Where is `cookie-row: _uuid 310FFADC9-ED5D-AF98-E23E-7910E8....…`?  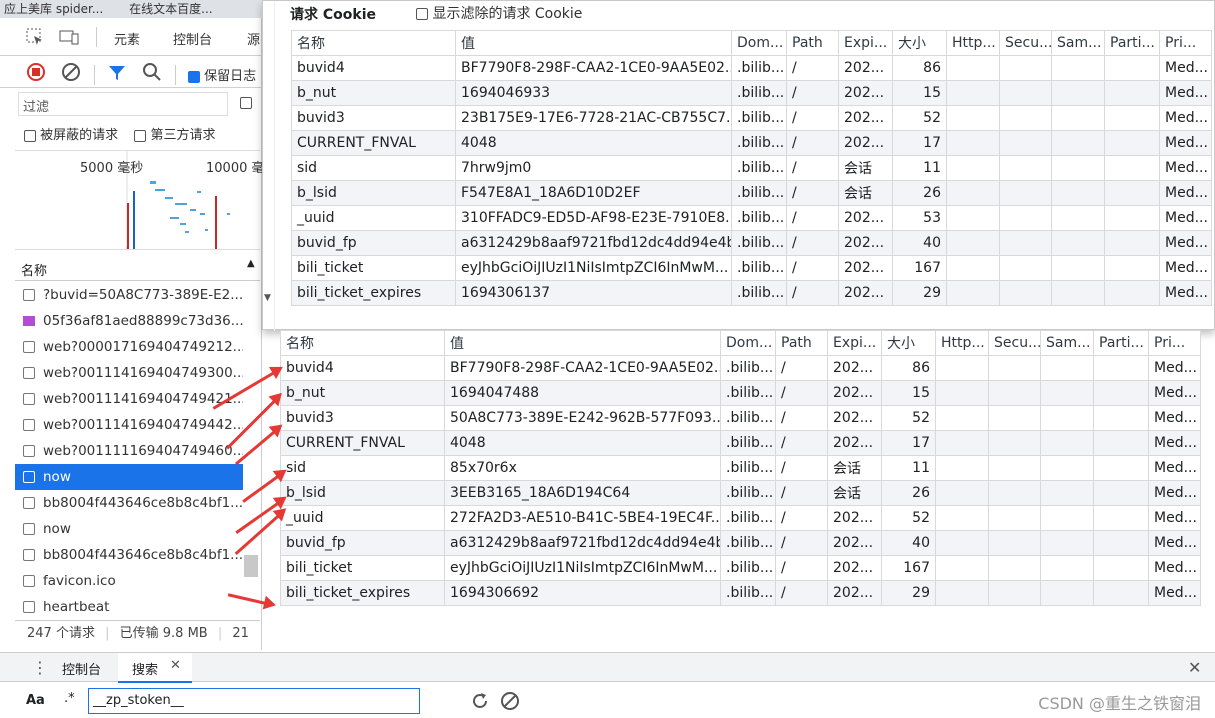
cookie-row: _uuid 310FFADC9-ED5D-AF98-E23E-7910E8....… is located at coordinates (751, 218).